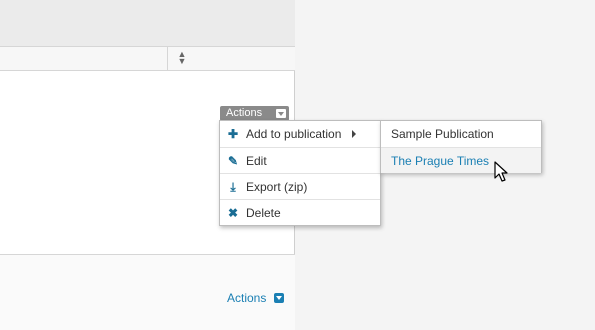  What do you see at coordinates (246, 298) in the screenshot?
I see `footer-actions-link: Actions` at bounding box center [246, 298].